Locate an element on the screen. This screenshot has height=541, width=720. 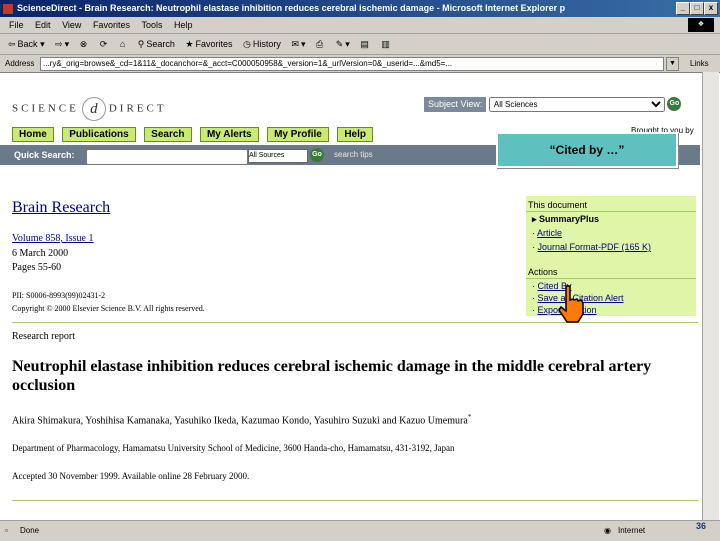
subject-view: Subject View: All Sciences Go is located at coordinates (553, 104).